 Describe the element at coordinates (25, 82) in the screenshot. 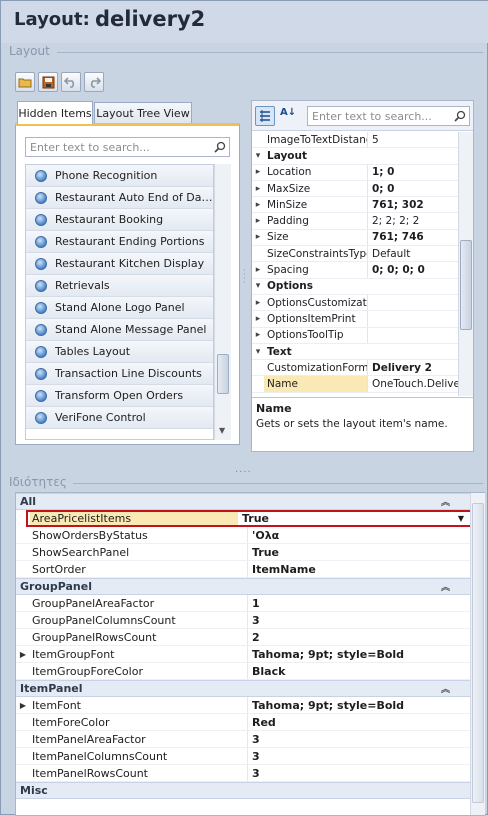

I see `open-button` at that location.